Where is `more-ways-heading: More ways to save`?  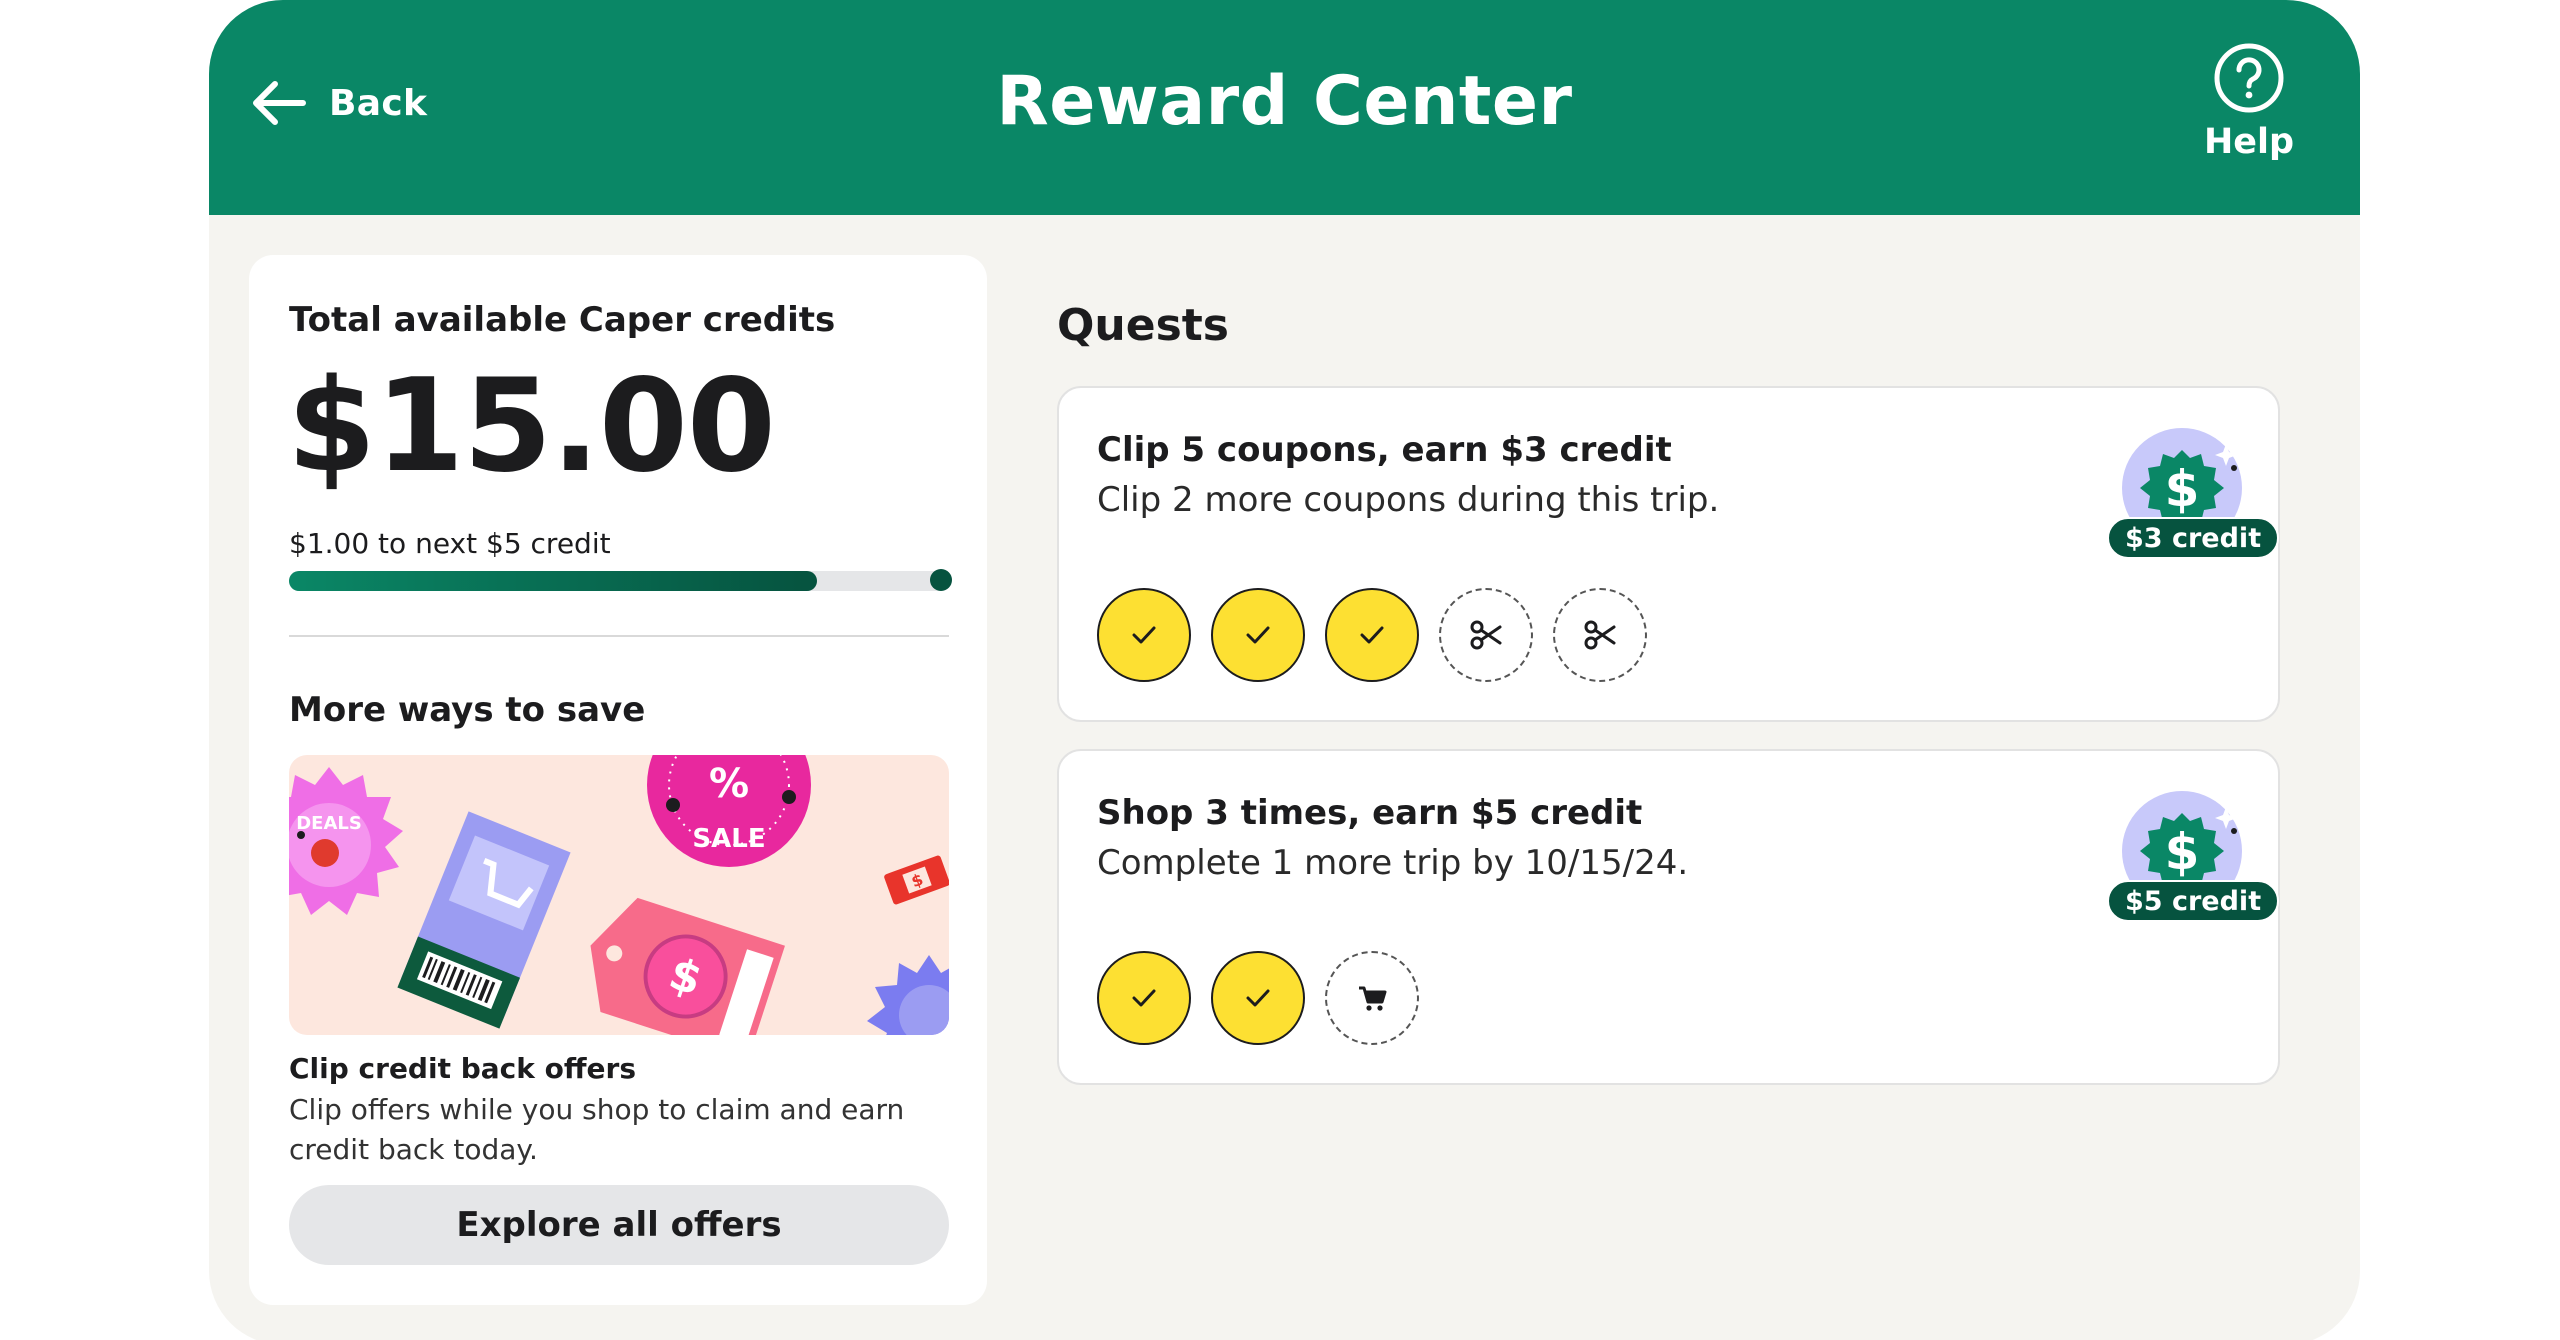 more-ways-heading: More ways to save is located at coordinates (467, 710).